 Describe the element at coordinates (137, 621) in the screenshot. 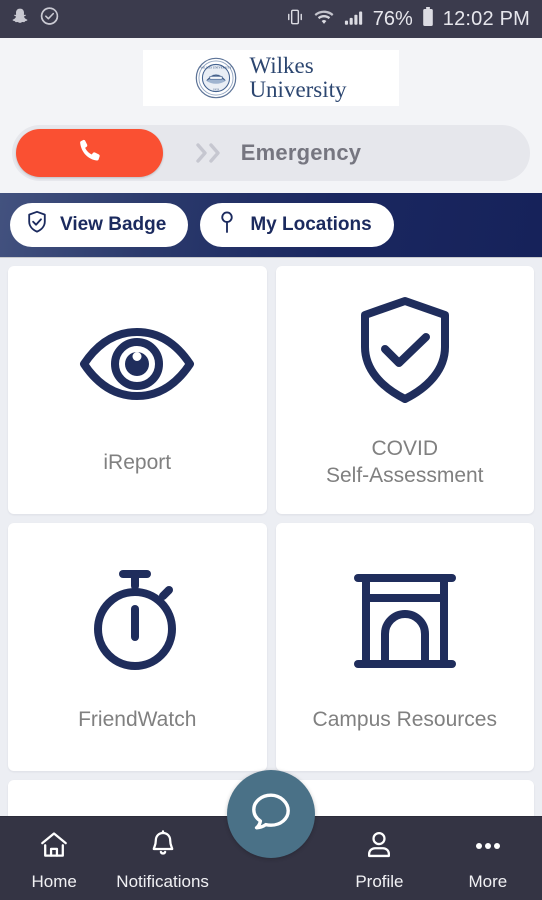

I see `stopwatch-icon` at that location.